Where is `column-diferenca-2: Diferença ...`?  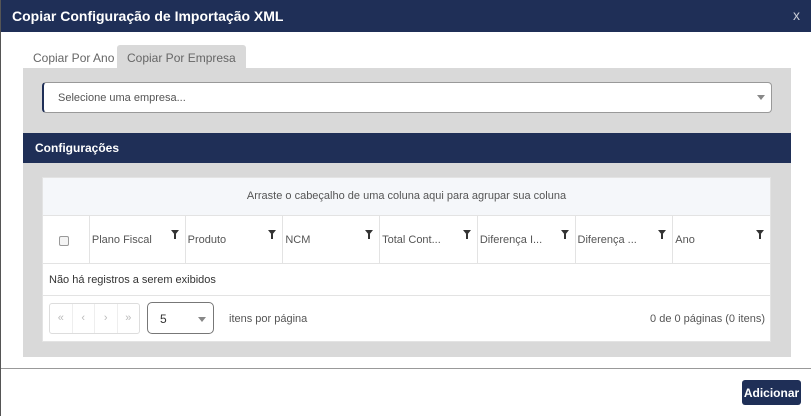
column-diferenca-2: Diferença ... is located at coordinates (623, 239).